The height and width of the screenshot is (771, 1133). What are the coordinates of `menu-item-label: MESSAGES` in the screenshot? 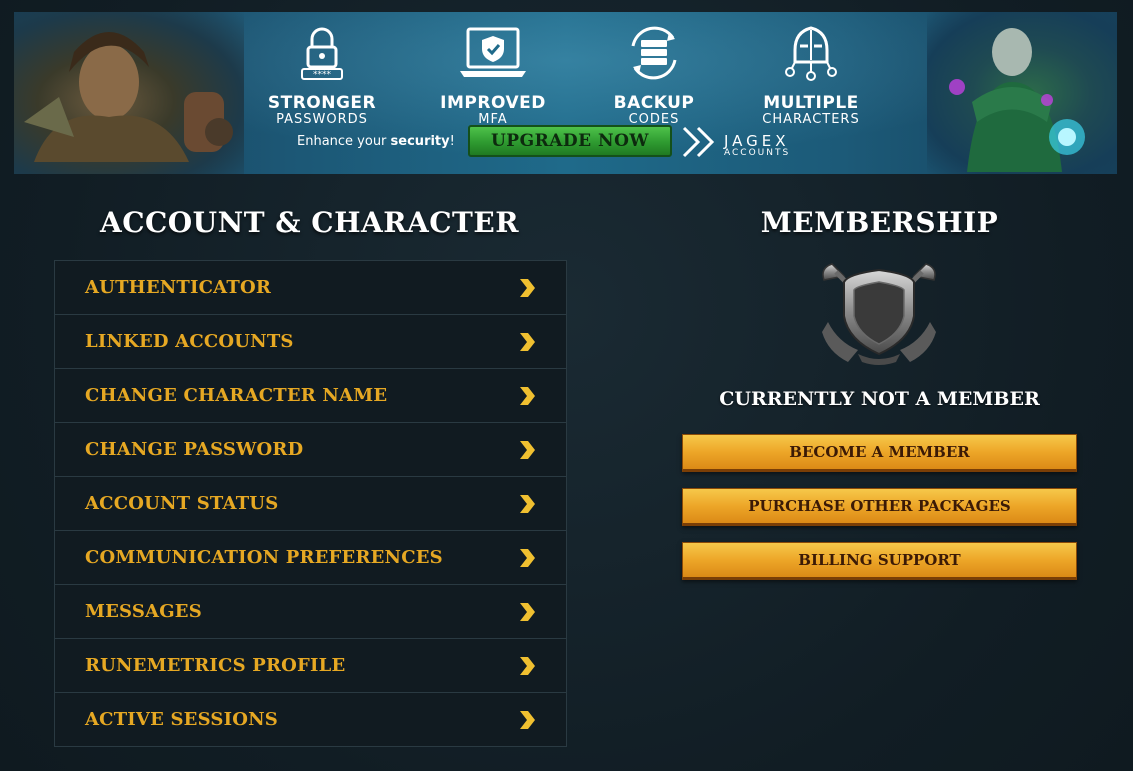 It's located at (143, 611).